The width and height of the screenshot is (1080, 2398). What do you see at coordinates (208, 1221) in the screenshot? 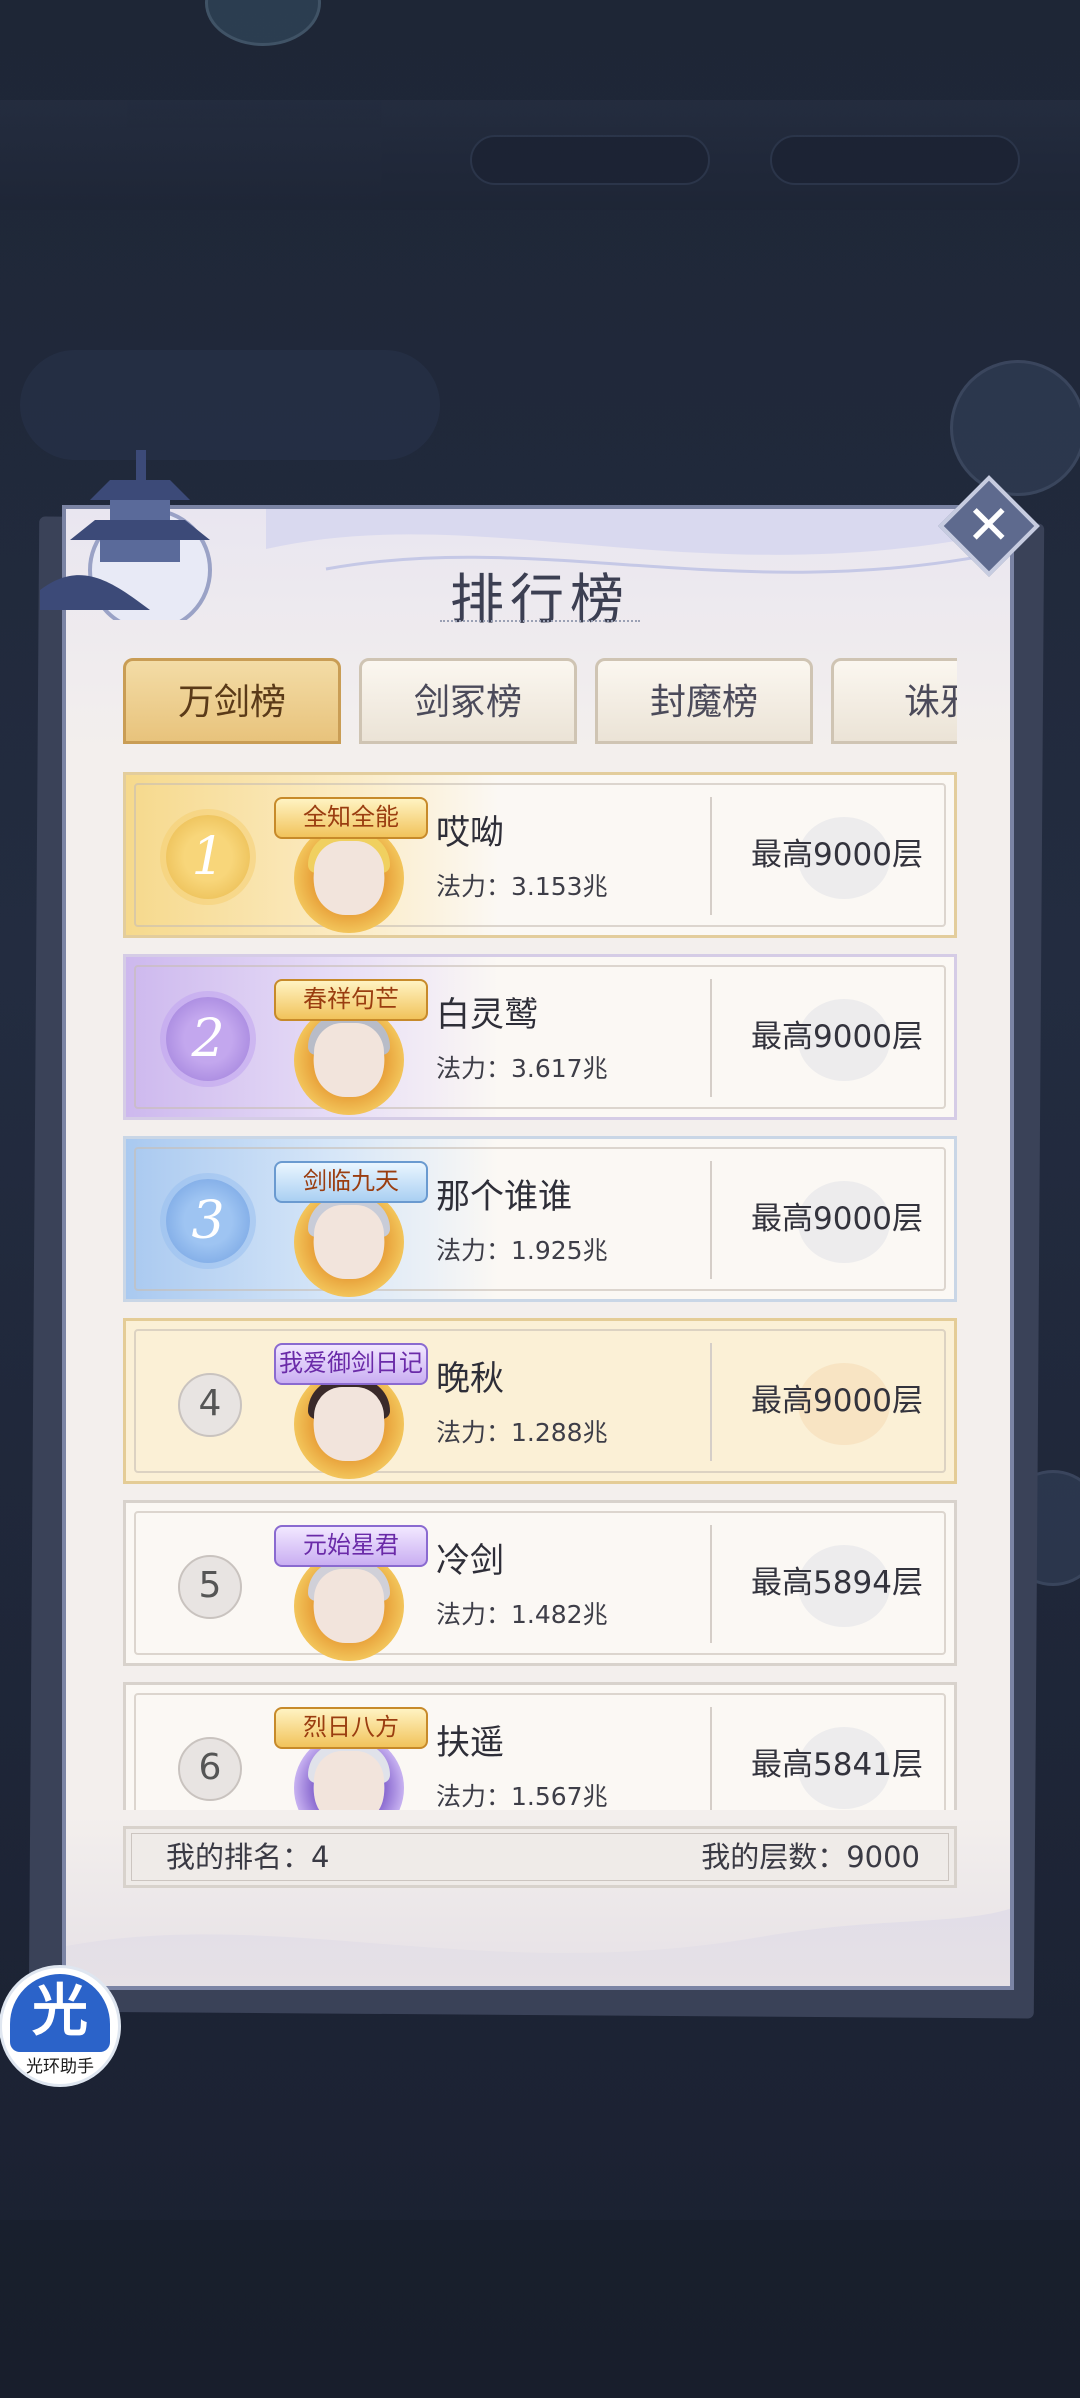
I see `bronze-medal-icon: 3` at bounding box center [208, 1221].